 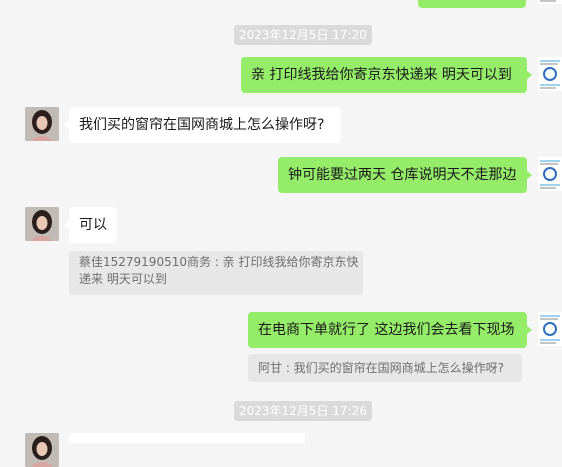 I want to click on message-bubble-outgoing: 亲 打印线我给你寄京东快递来 明天可以到, so click(x=386, y=75).